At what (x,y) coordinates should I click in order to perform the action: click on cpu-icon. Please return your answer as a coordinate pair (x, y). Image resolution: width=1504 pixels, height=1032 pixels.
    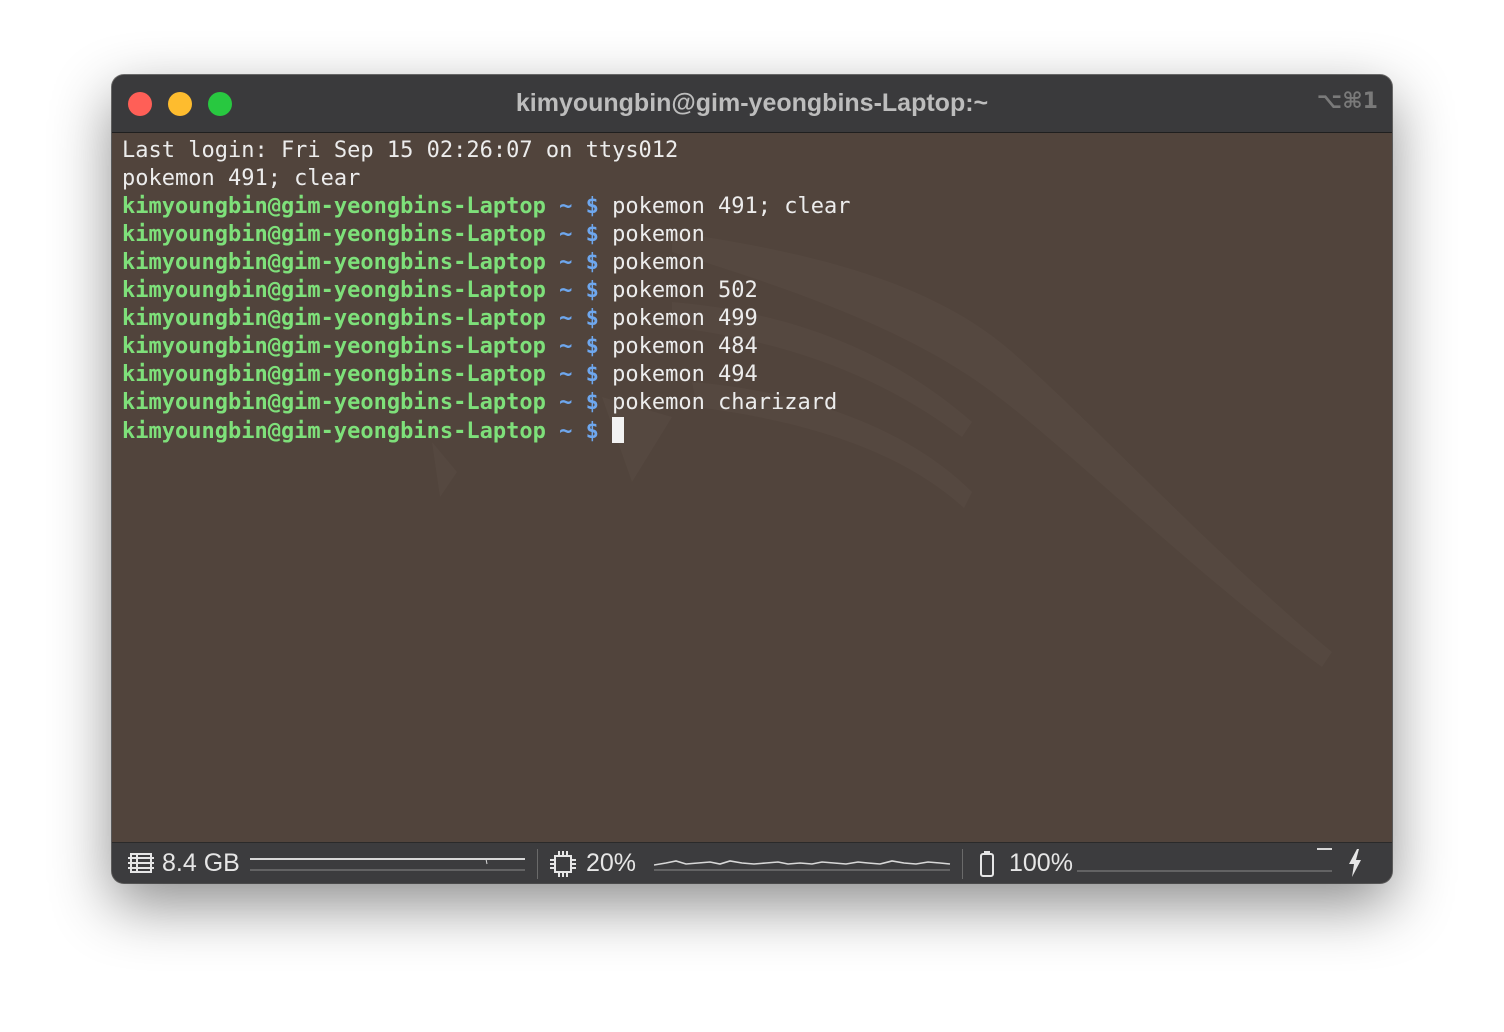
    Looking at the image, I should click on (563, 864).